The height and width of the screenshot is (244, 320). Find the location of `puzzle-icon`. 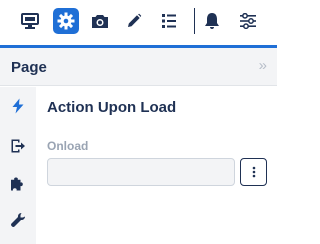

puzzle-icon is located at coordinates (17, 184).